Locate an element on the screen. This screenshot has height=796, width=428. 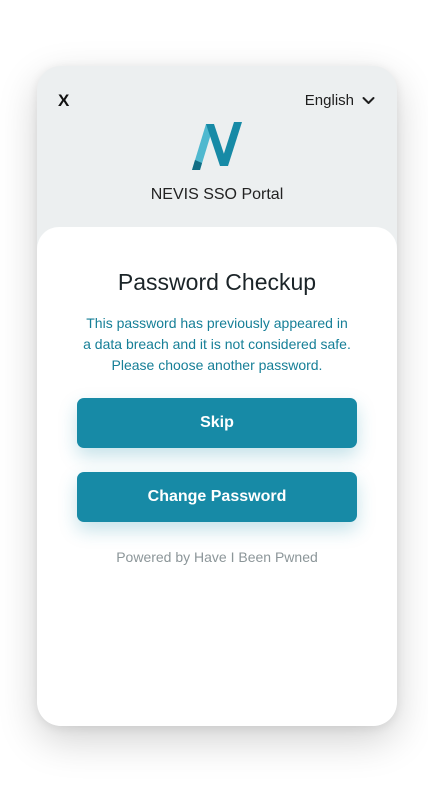
powered-by-text: Powered by Have I Been Pwned is located at coordinates (217, 557).